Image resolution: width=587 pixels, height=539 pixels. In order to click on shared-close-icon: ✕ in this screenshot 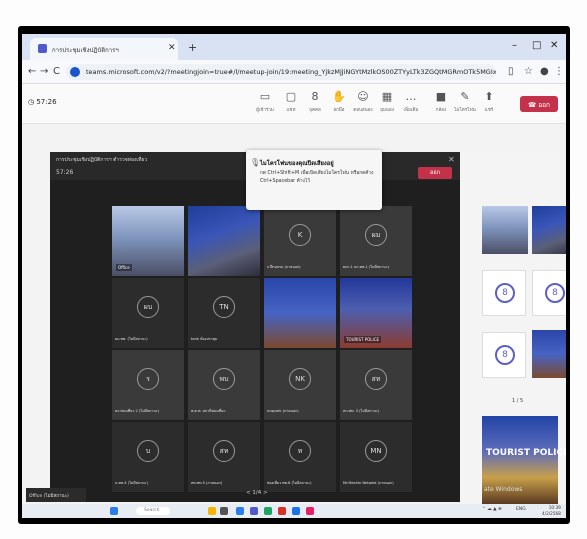, I will do `click(451, 159)`.